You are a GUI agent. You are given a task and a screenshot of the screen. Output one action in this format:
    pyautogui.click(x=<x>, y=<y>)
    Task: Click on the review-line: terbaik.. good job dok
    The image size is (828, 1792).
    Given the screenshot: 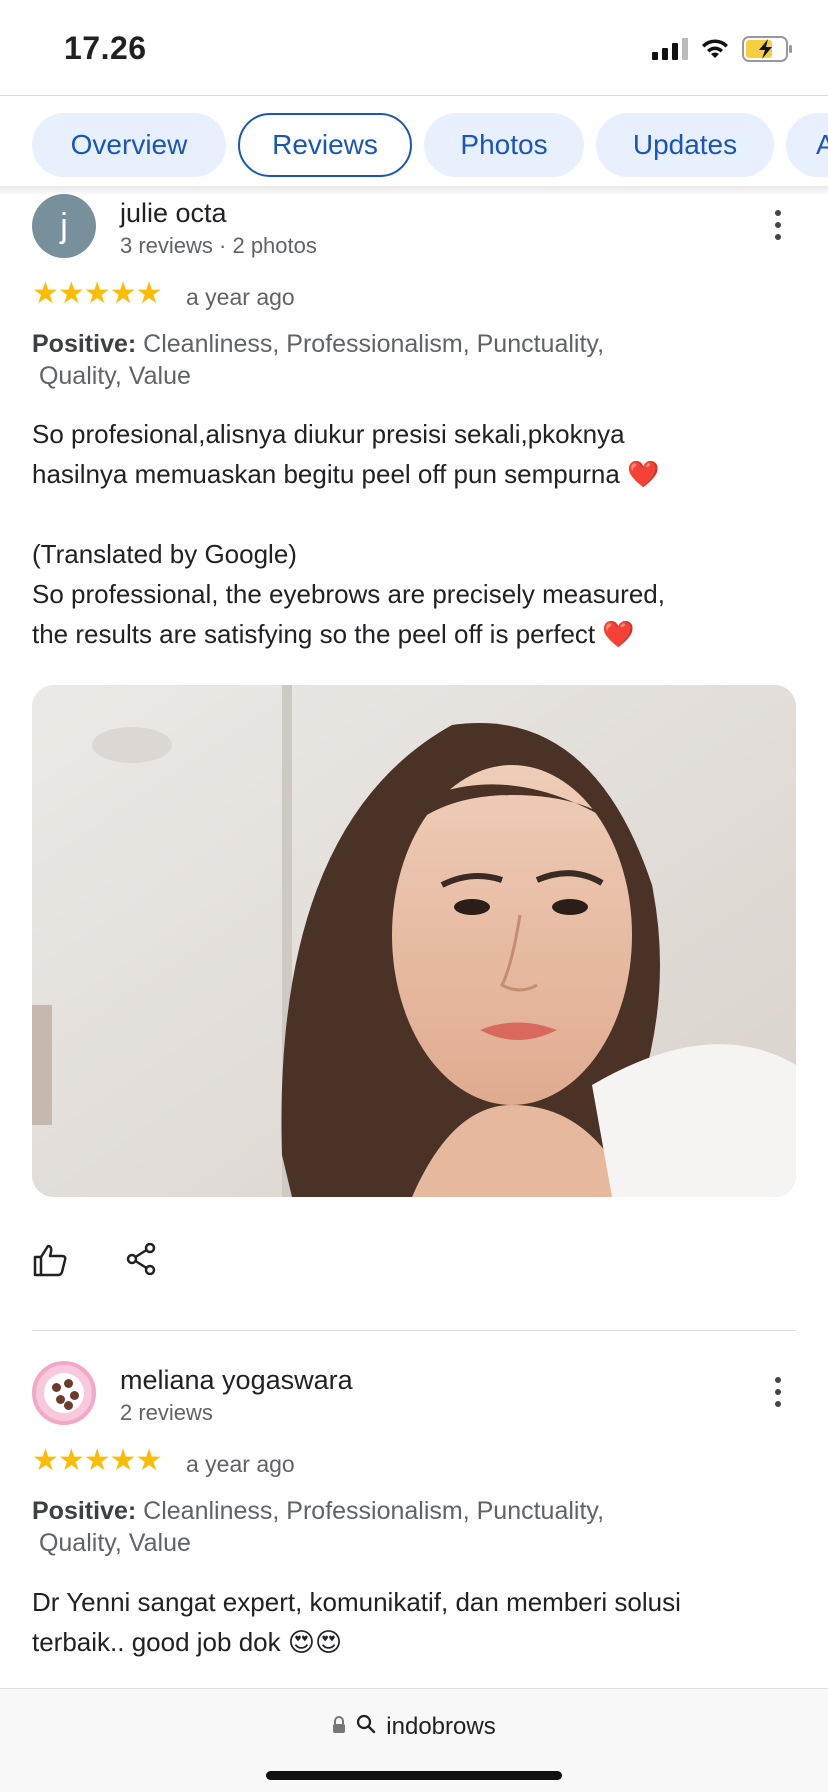 What is the action you would take?
    pyautogui.click(x=156, y=1642)
    